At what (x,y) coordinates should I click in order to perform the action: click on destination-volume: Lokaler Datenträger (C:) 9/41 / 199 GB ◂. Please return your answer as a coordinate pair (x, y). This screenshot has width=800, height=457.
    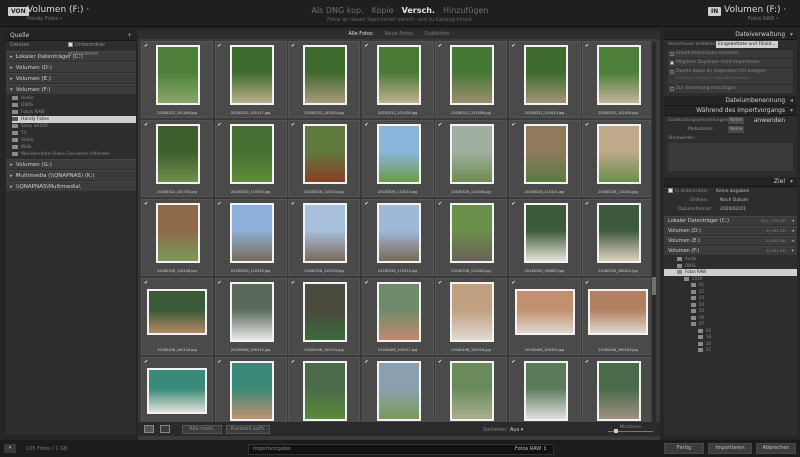
    Looking at the image, I should click on (730, 220).